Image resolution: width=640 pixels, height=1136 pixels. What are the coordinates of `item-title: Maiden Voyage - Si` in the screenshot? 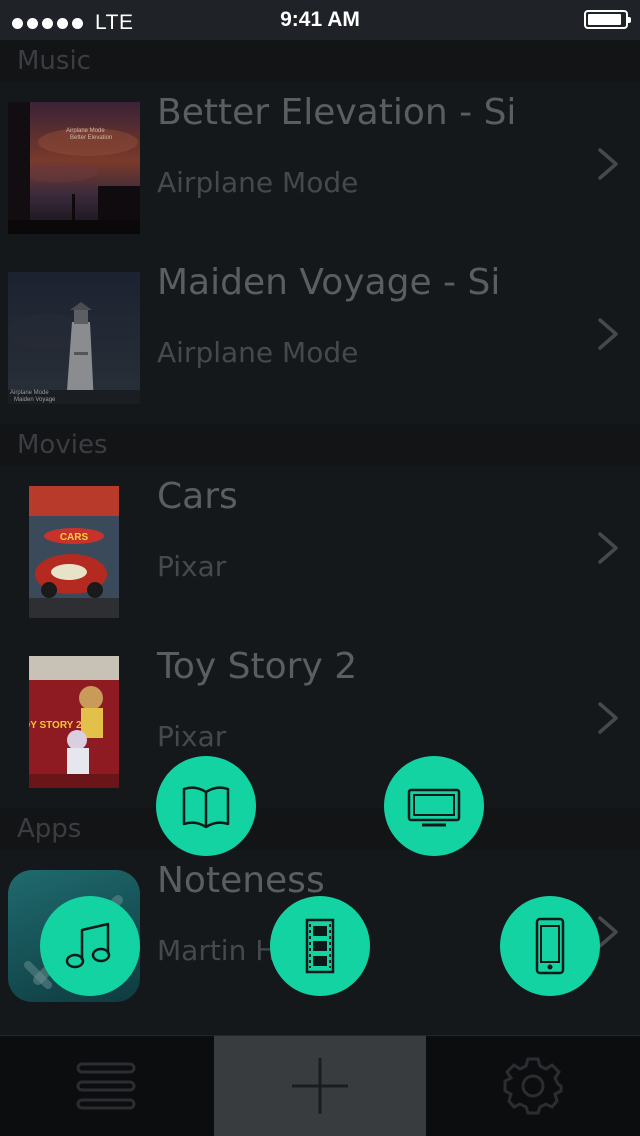 It's located at (329, 282).